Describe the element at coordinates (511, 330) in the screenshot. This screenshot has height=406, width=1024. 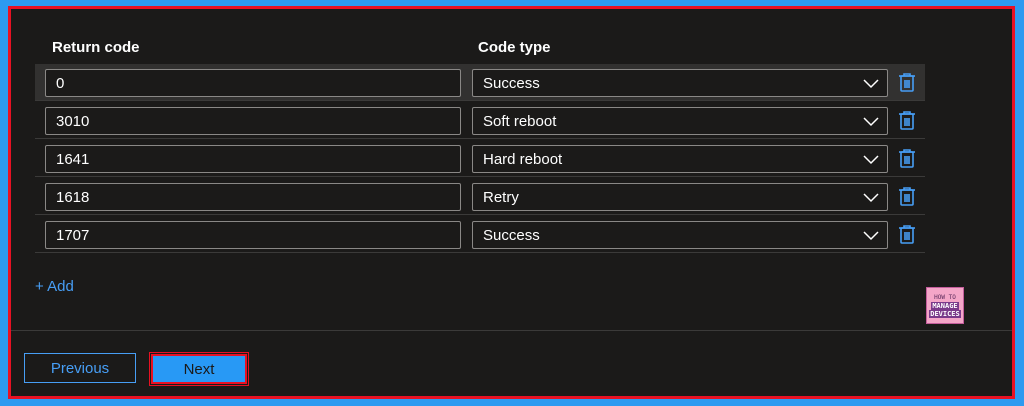
I see `footer-divider` at that location.